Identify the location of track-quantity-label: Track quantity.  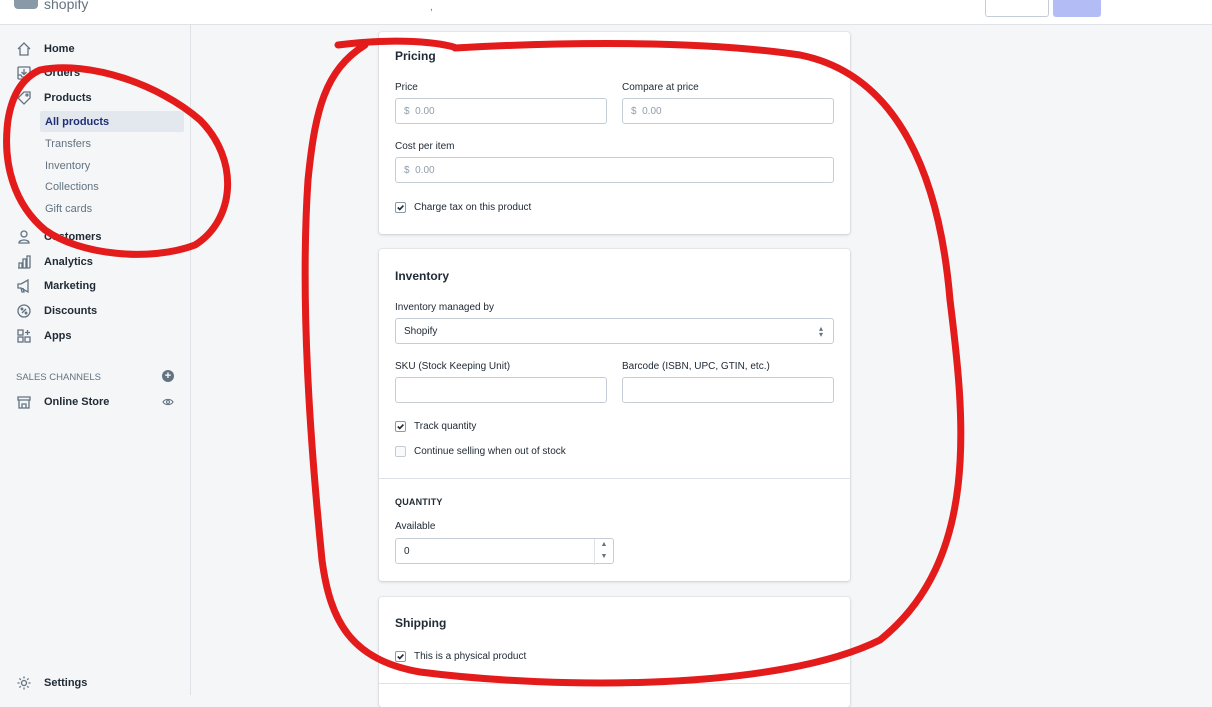
(445, 426).